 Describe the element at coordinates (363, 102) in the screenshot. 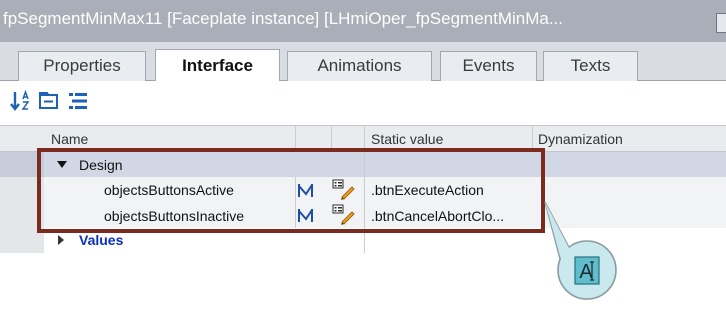

I see `toolbar` at that location.